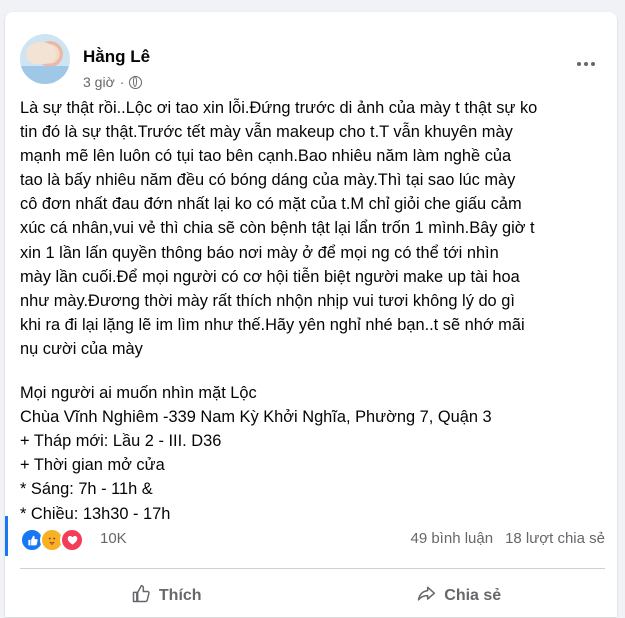  I want to click on post-actions: Thích Chia sẻ, so click(312, 596).